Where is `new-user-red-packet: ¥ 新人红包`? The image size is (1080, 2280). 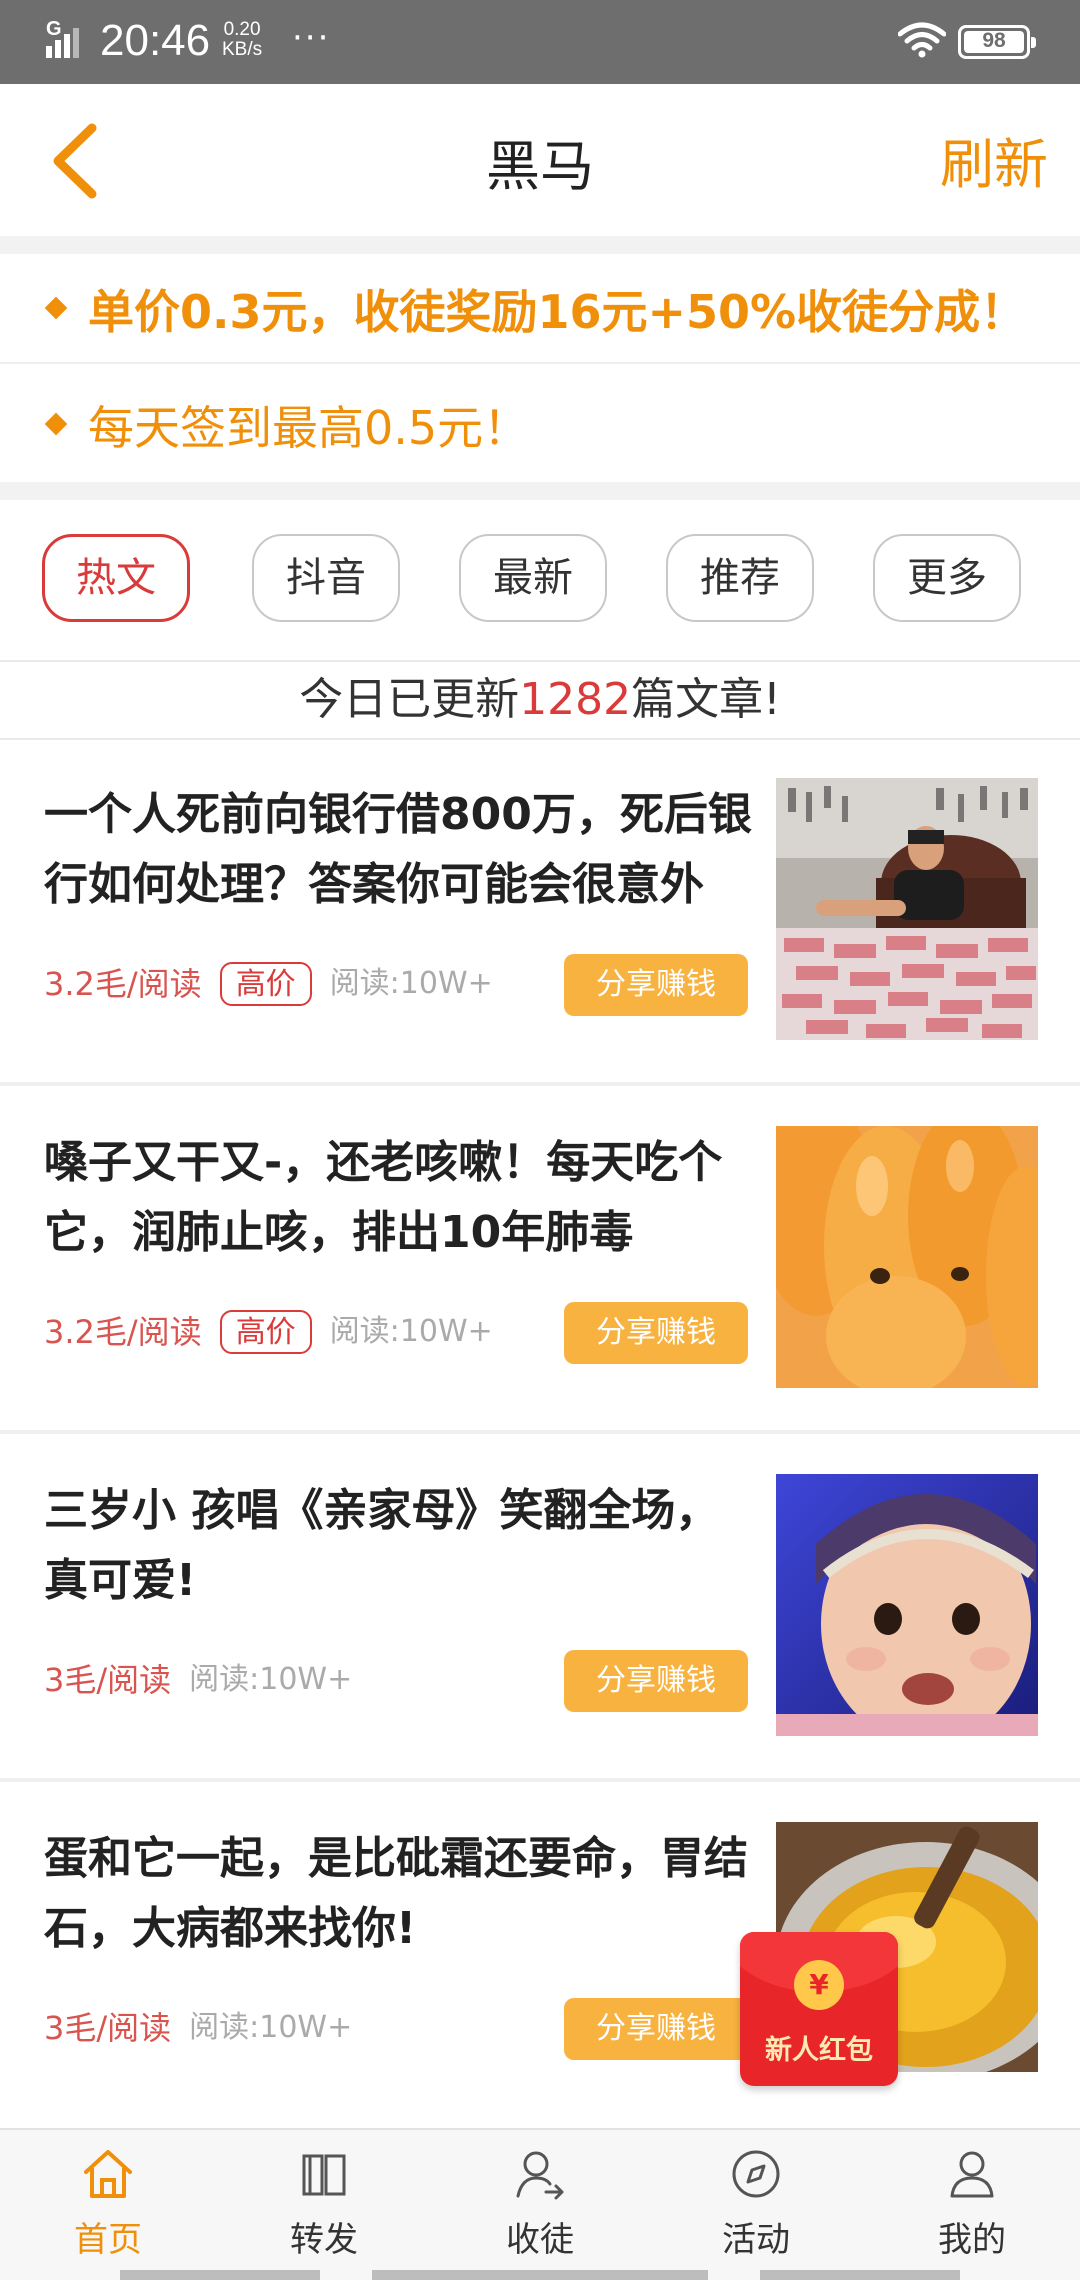 new-user-red-packet: ¥ 新人红包 is located at coordinates (819, 2009).